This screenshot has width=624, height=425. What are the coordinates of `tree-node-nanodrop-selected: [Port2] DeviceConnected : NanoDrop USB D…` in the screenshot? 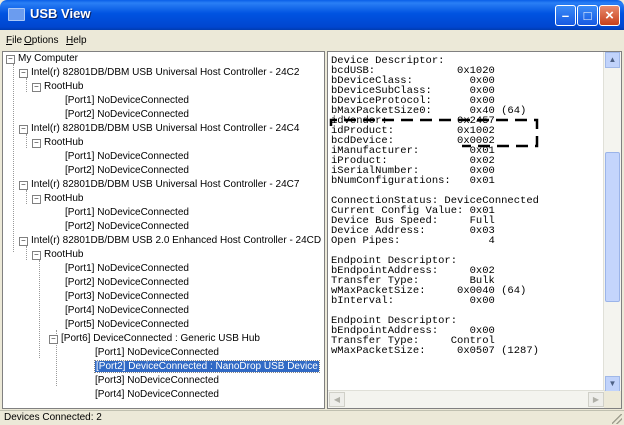 It's located at (207, 367).